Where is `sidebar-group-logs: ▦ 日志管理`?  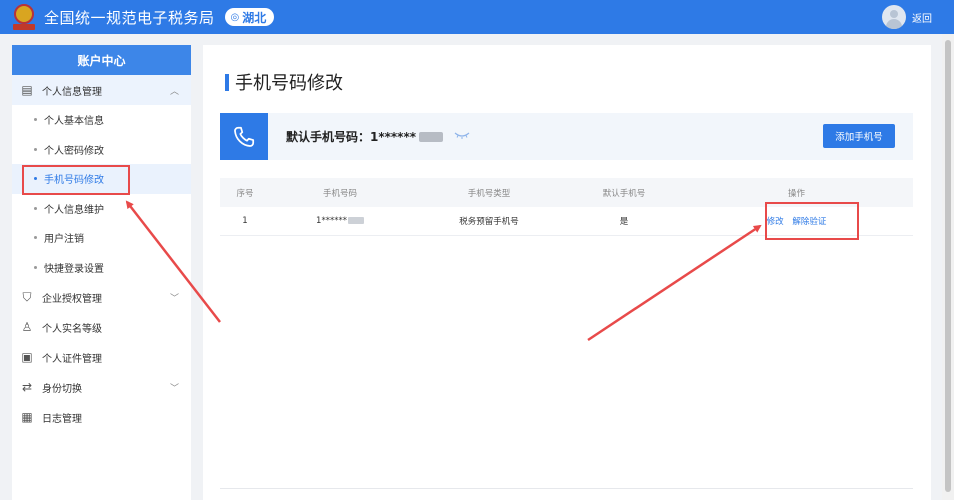 sidebar-group-logs: ▦ 日志管理 is located at coordinates (101, 417).